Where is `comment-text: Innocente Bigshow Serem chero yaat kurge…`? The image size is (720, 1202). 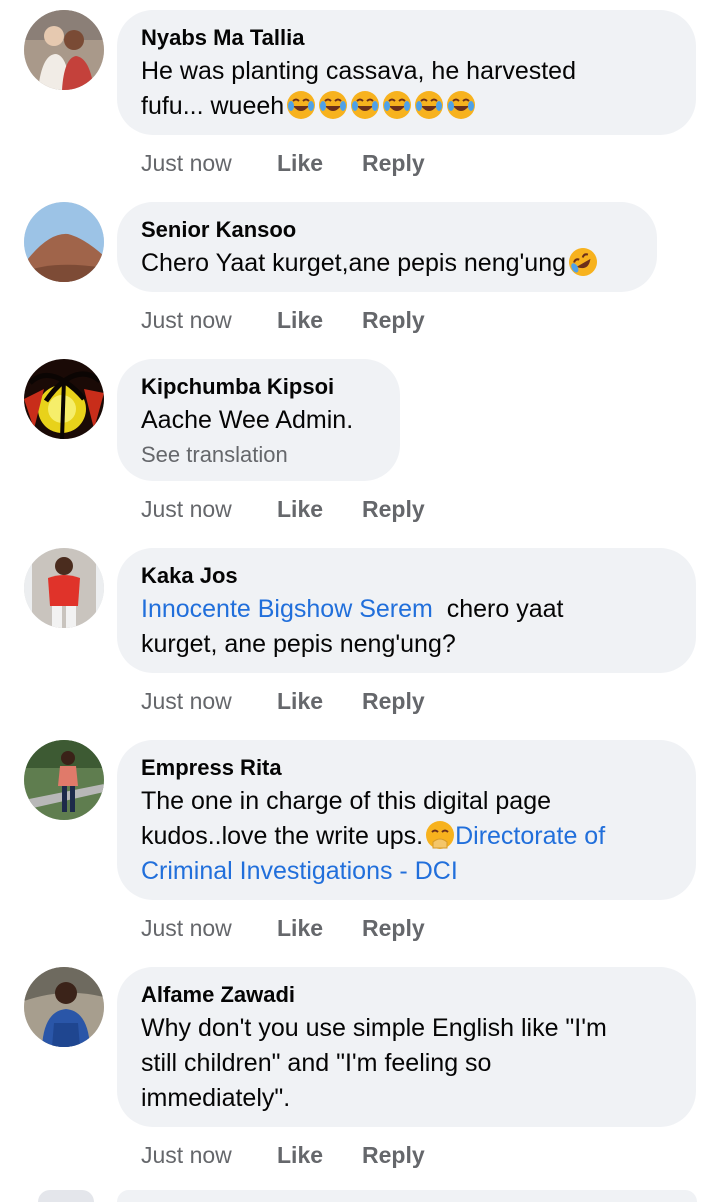
comment-text: Innocente Bigshow Serem chero yaat kurge… is located at coordinates (352, 626).